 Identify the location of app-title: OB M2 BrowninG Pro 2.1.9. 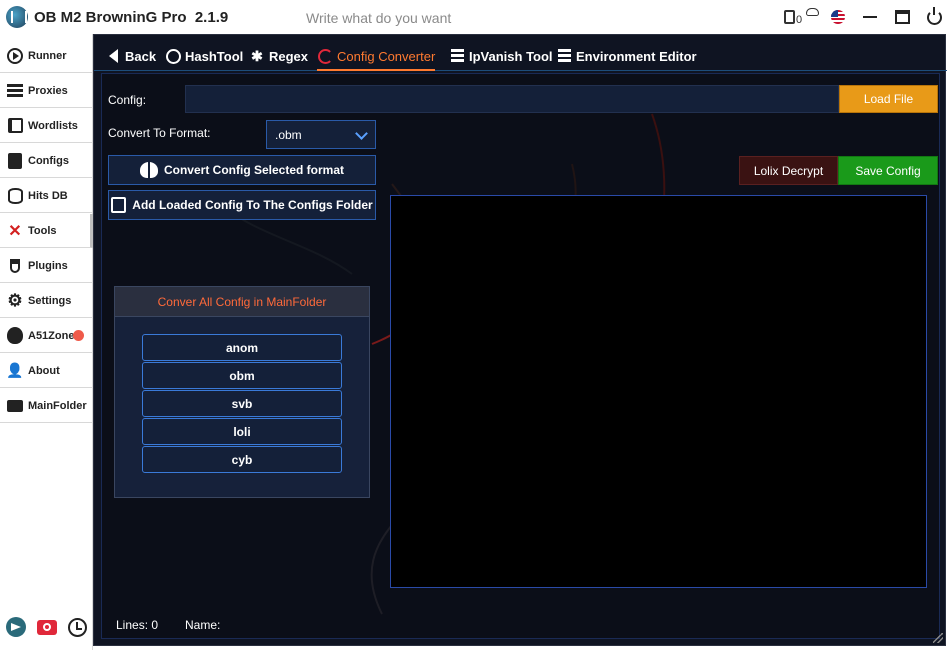
(131, 17).